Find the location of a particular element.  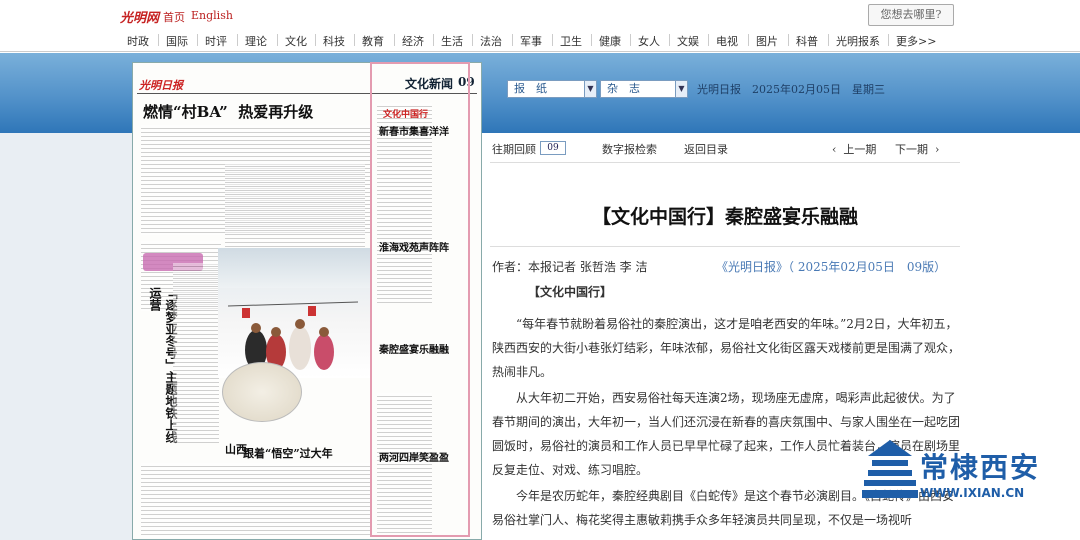

article-source: 《光明日报》（ 2025年02月05日 09版） is located at coordinates (831, 266).